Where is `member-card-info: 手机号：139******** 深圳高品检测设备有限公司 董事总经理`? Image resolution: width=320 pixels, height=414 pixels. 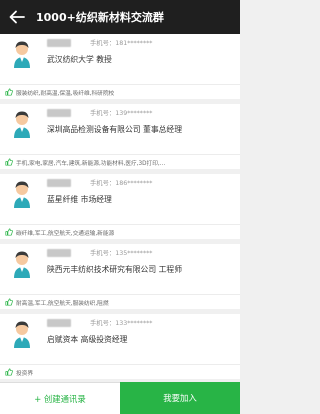
member-card-info: 手机号：139******** 深圳高品检测设备有限公司 董事总经理 is located at coordinates (120, 129).